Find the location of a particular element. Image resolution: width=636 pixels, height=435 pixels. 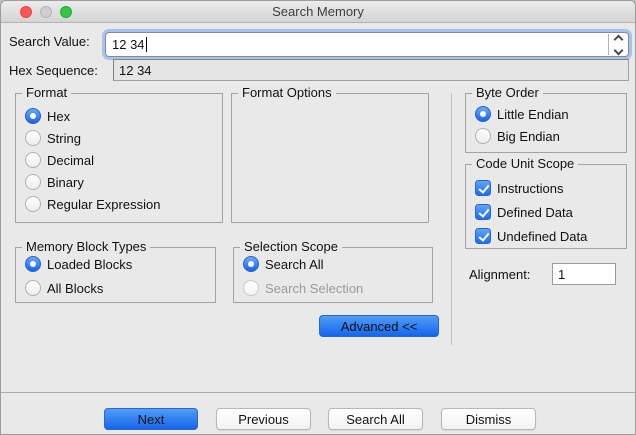

radio-label: Search All is located at coordinates (294, 264).